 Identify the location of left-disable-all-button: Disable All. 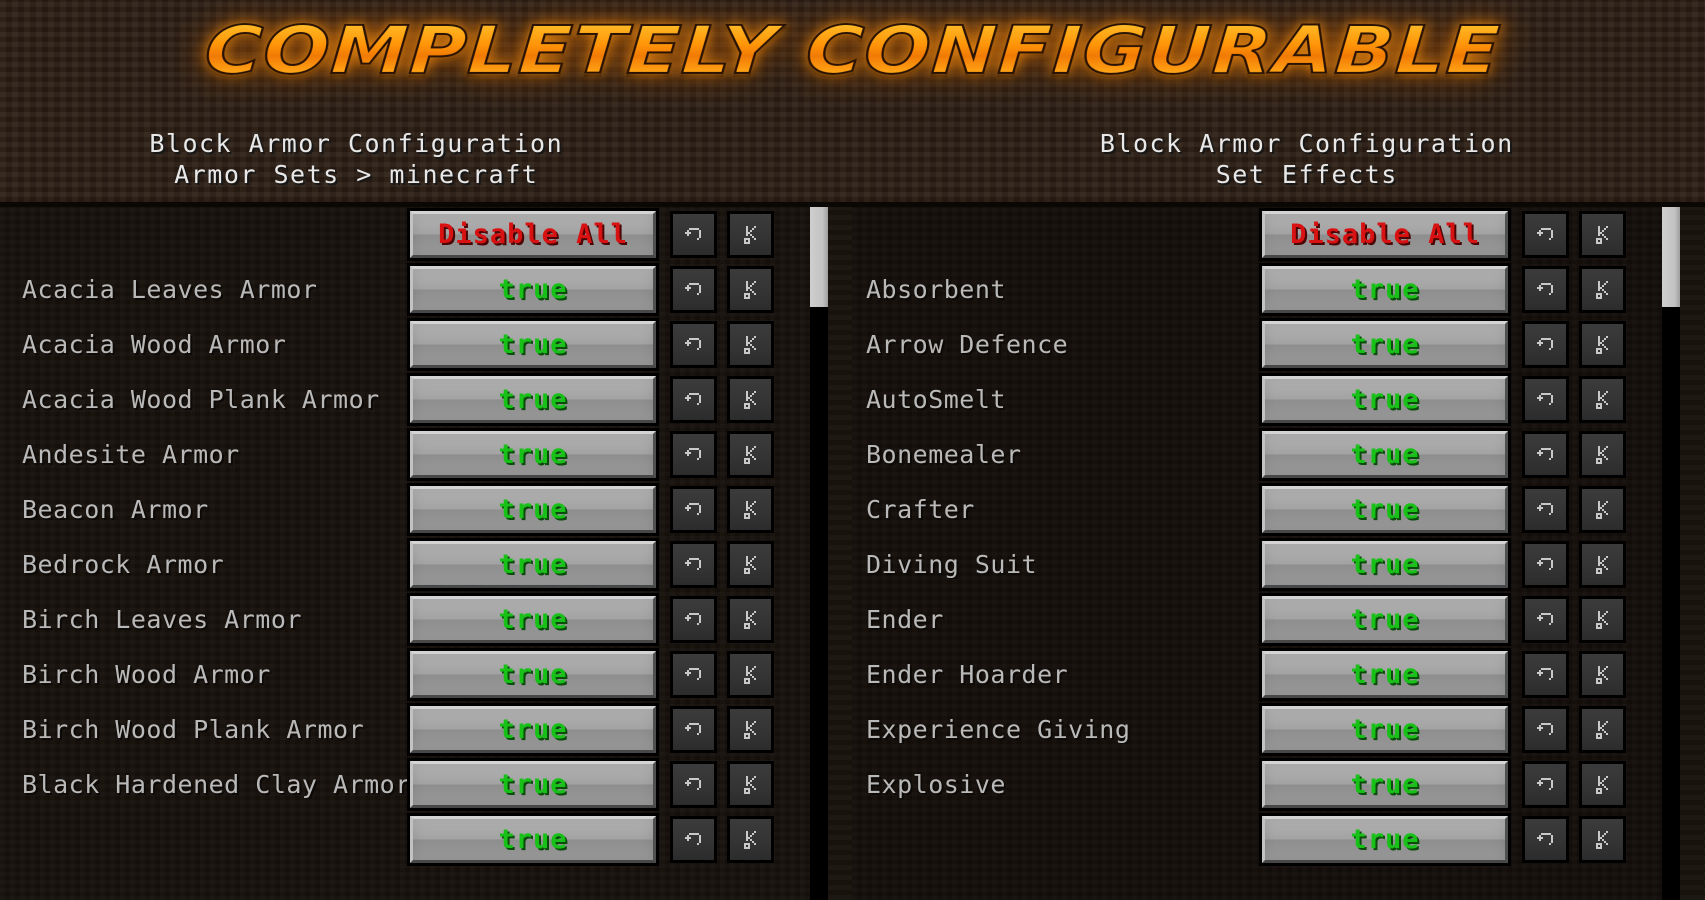
(533, 234).